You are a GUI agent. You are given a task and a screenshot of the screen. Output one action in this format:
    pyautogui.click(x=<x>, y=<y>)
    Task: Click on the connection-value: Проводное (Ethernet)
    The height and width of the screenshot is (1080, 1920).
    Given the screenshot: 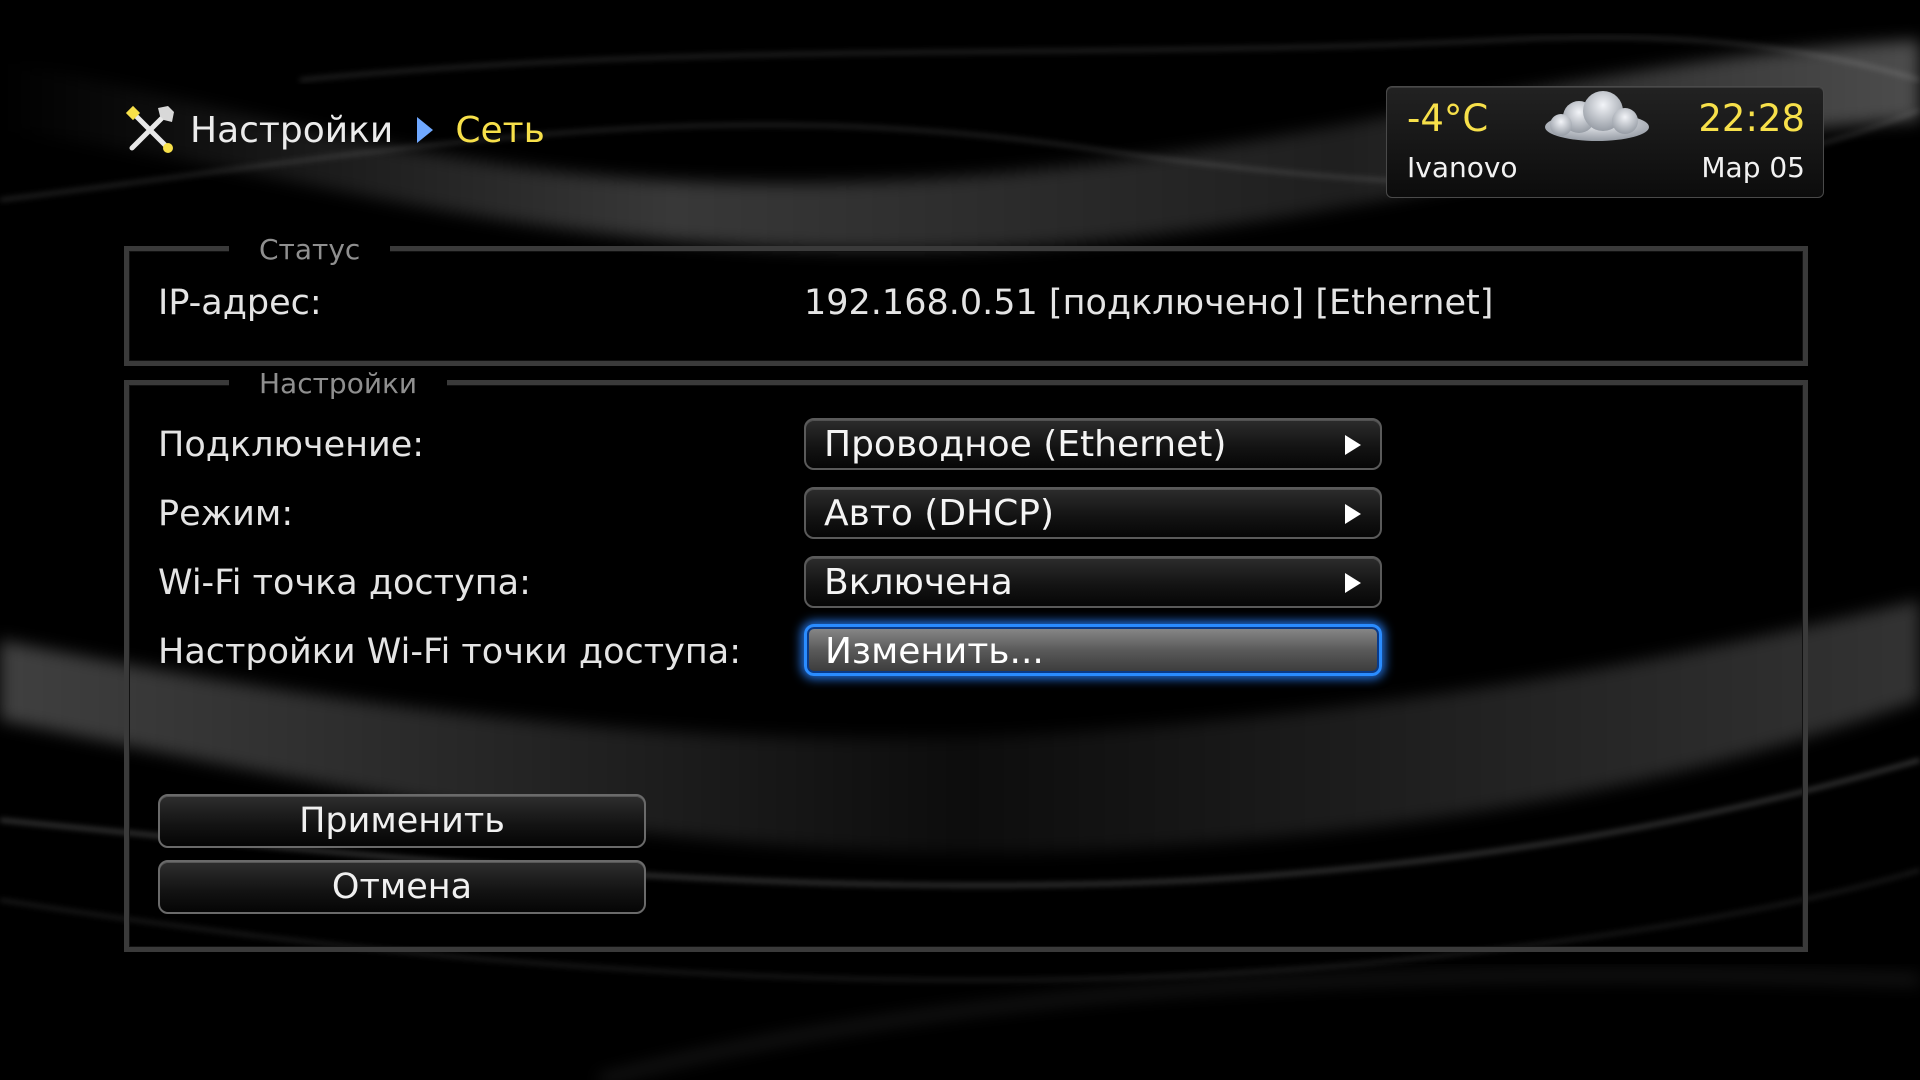 What is the action you would take?
    pyautogui.click(x=1025, y=444)
    